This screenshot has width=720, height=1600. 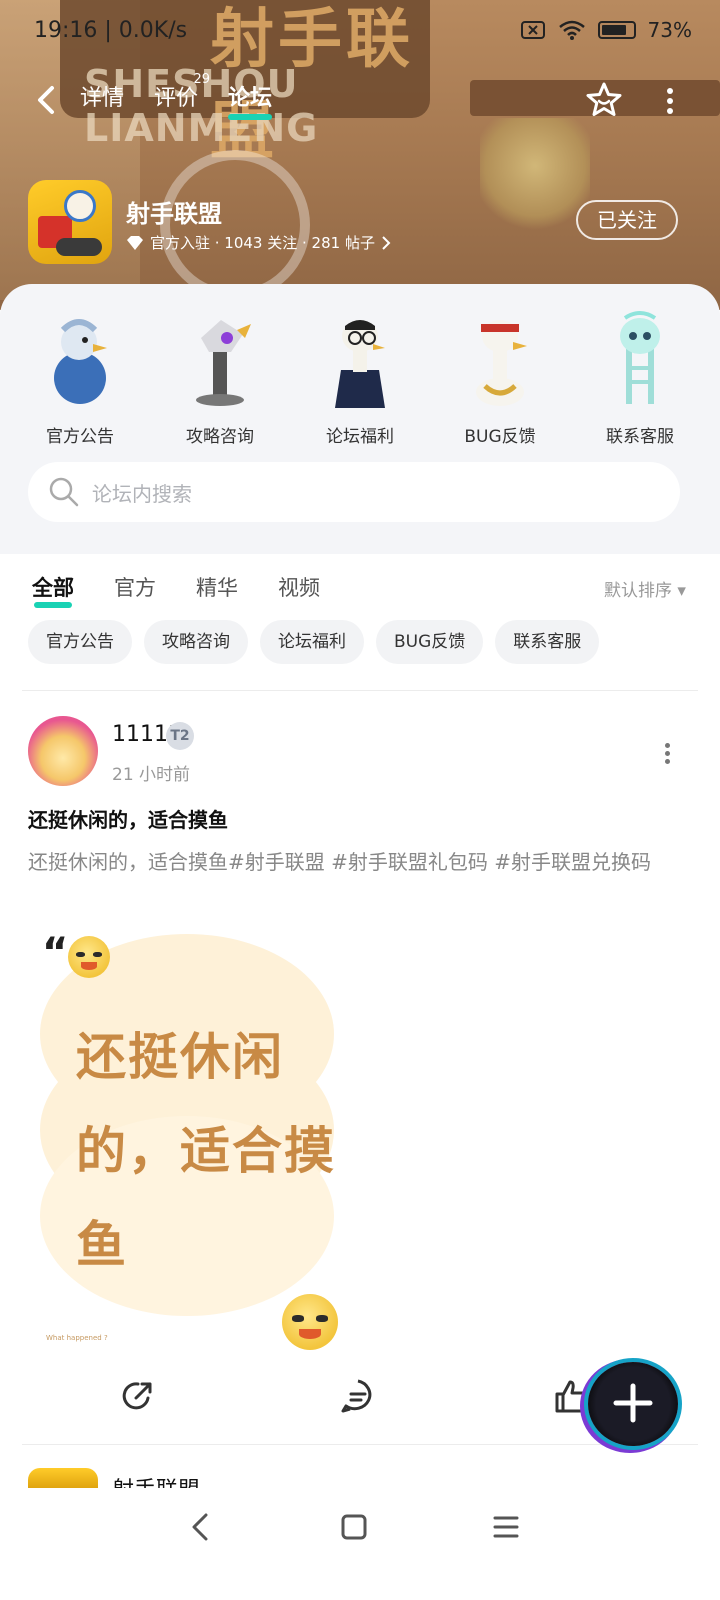 I want to click on comment-icon, so click(x=358, y=1396).